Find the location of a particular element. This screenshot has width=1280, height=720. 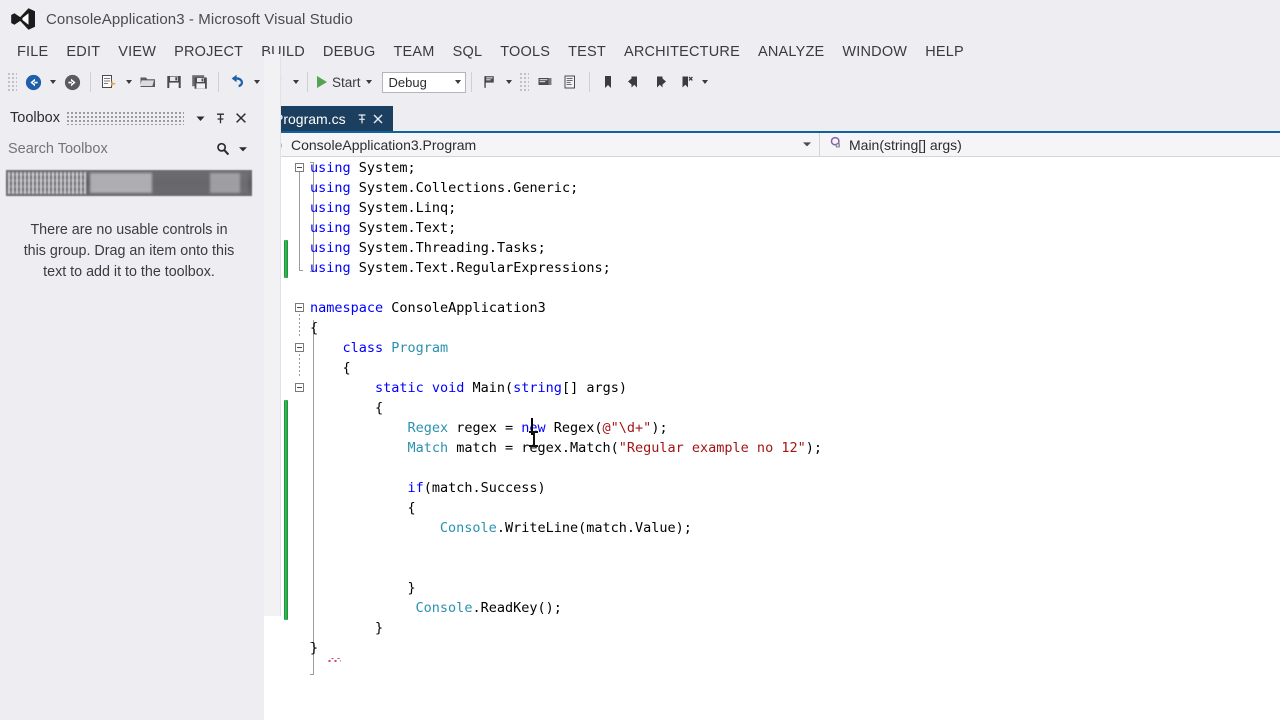

uncomment-icon is located at coordinates (571, 82).